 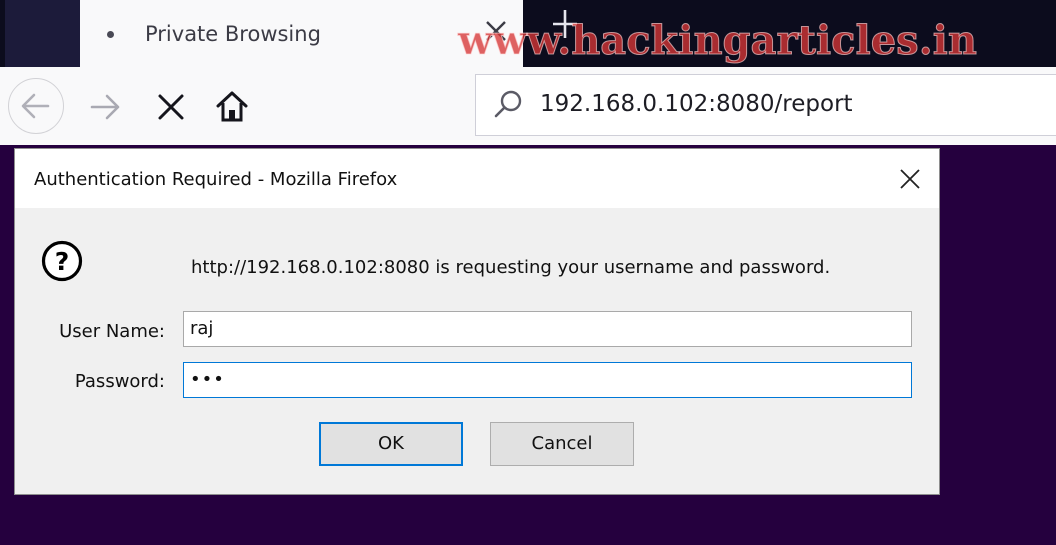 I want to click on tab-dot-icon, so click(x=110, y=34).